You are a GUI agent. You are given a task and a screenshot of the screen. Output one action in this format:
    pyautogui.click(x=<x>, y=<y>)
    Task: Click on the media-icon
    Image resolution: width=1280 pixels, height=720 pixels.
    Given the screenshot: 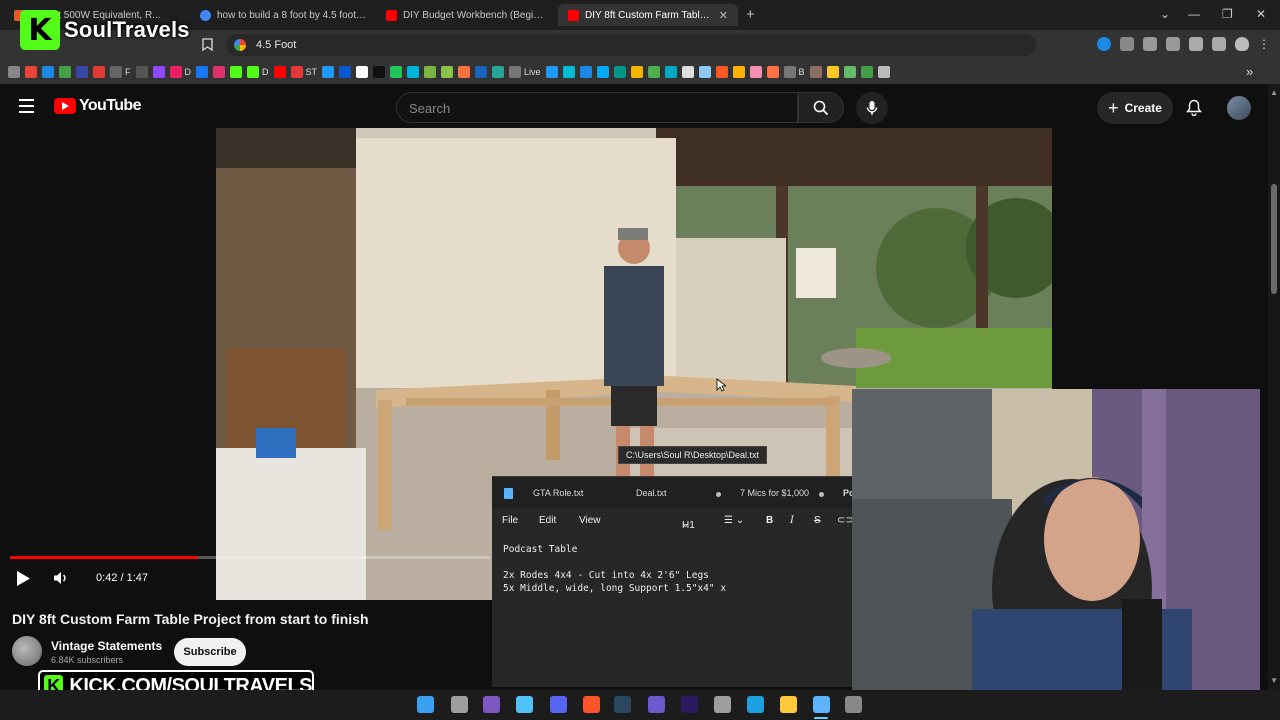 What is the action you would take?
    pyautogui.click(x=1173, y=44)
    